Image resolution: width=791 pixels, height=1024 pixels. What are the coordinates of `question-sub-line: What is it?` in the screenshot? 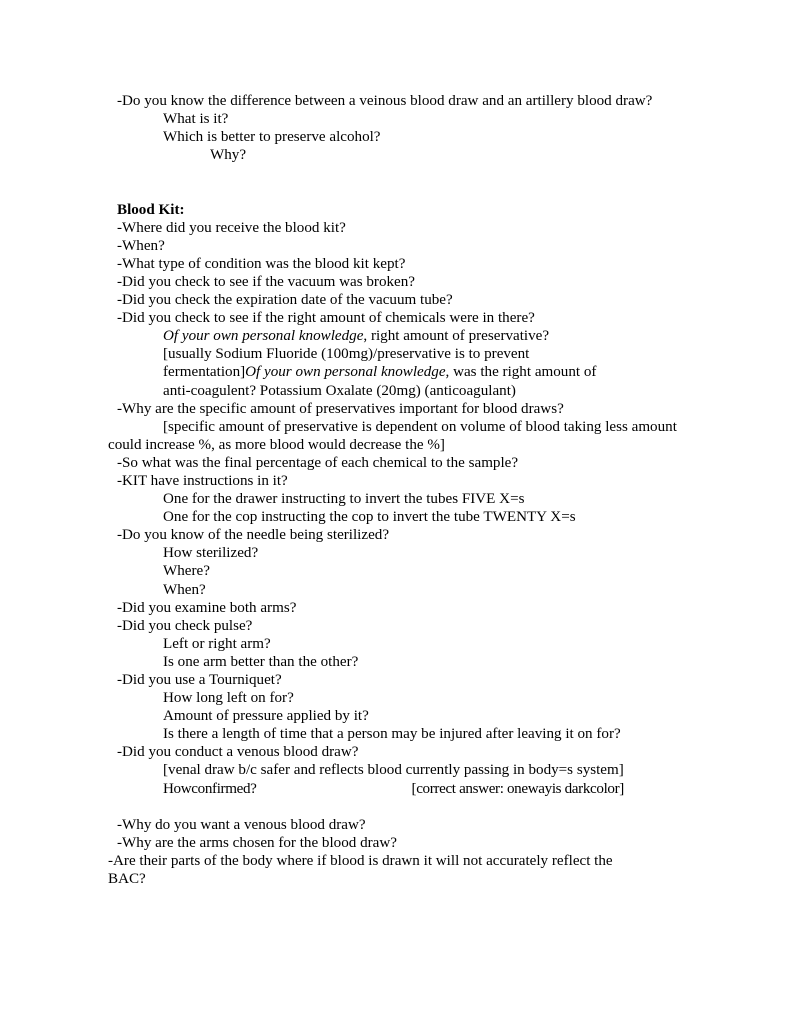 It's located at (196, 119).